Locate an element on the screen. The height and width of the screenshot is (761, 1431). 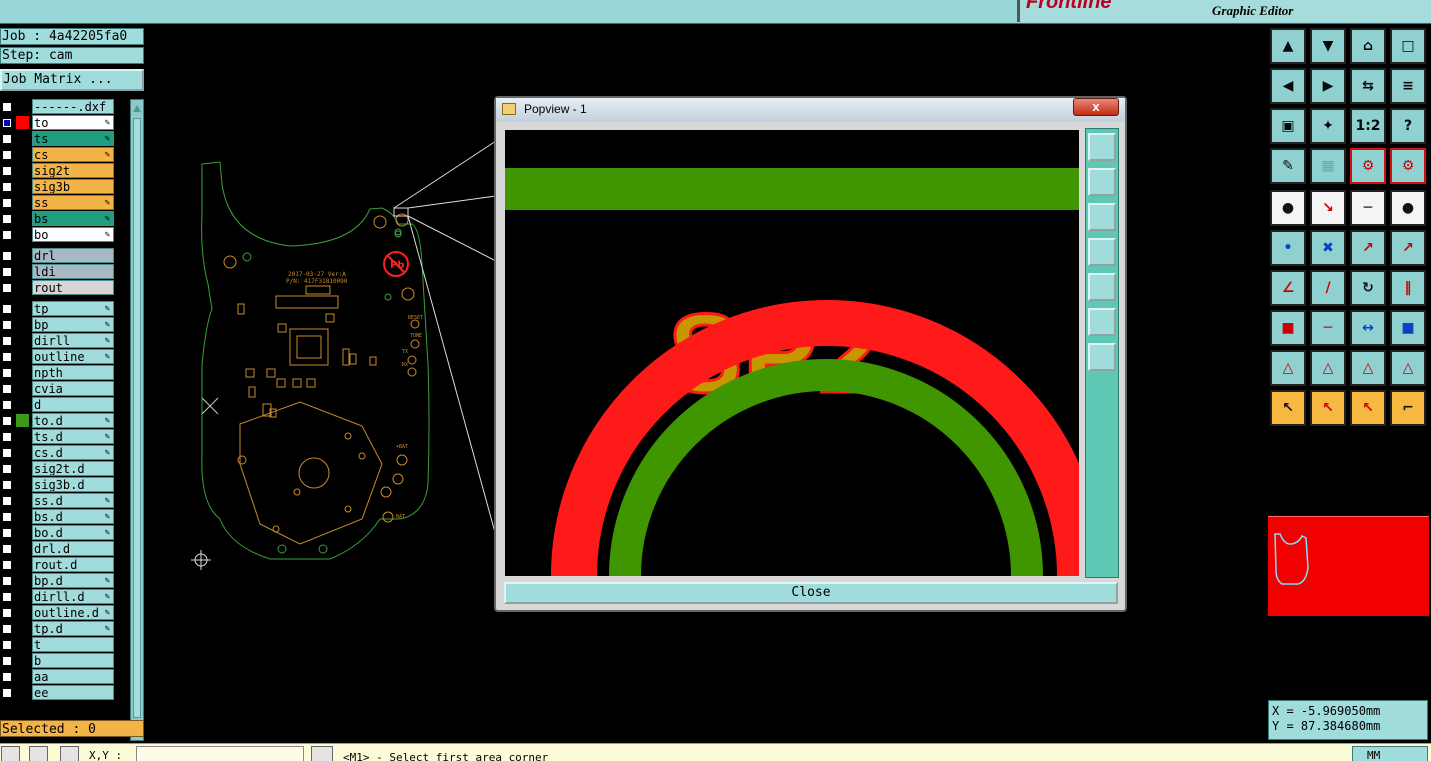
ratio-icon: 1:2 is located at coordinates (1368, 126).